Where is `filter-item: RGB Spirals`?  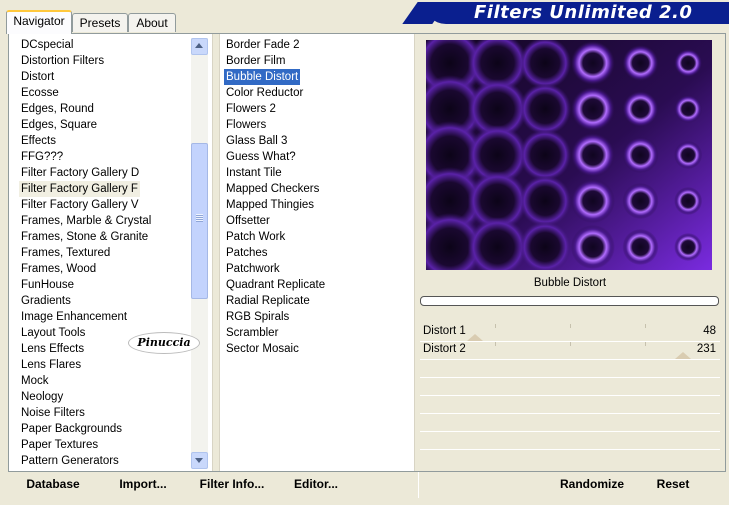 filter-item: RGB Spirals is located at coordinates (257, 317).